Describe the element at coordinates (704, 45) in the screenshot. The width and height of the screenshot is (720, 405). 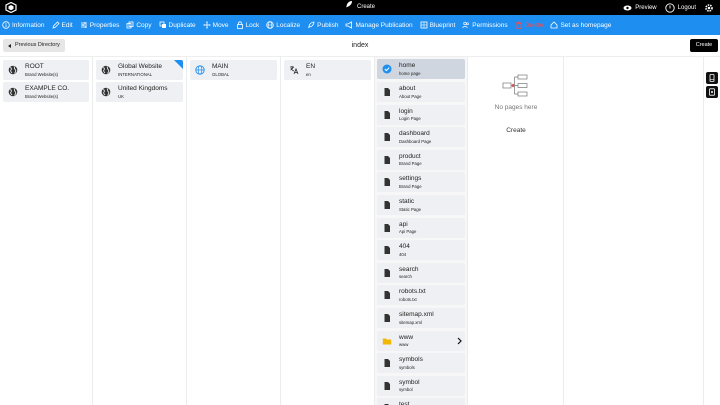
I see `create-button: Create` at that location.